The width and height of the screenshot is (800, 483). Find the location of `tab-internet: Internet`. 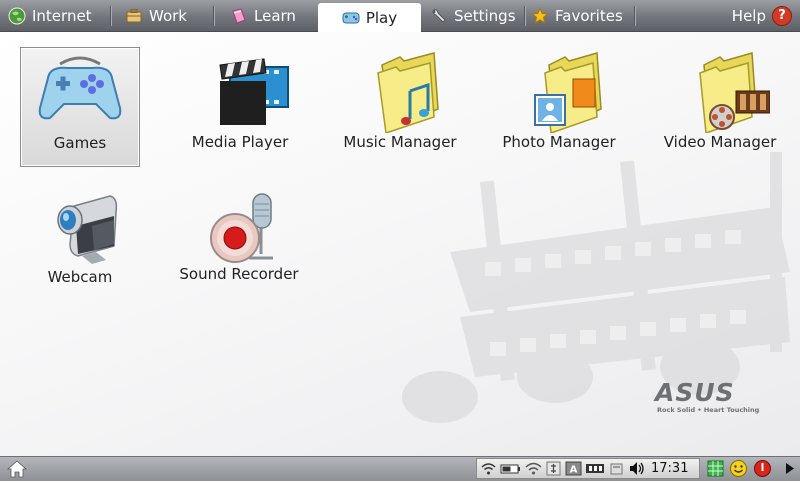

tab-internet: Internet is located at coordinates (50, 15).